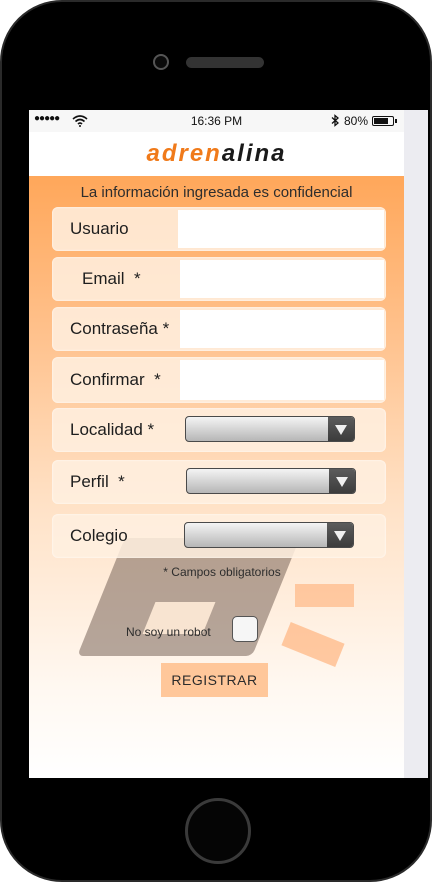  What do you see at coordinates (97, 481) in the screenshot?
I see `perfil-label: Perfil *` at bounding box center [97, 481].